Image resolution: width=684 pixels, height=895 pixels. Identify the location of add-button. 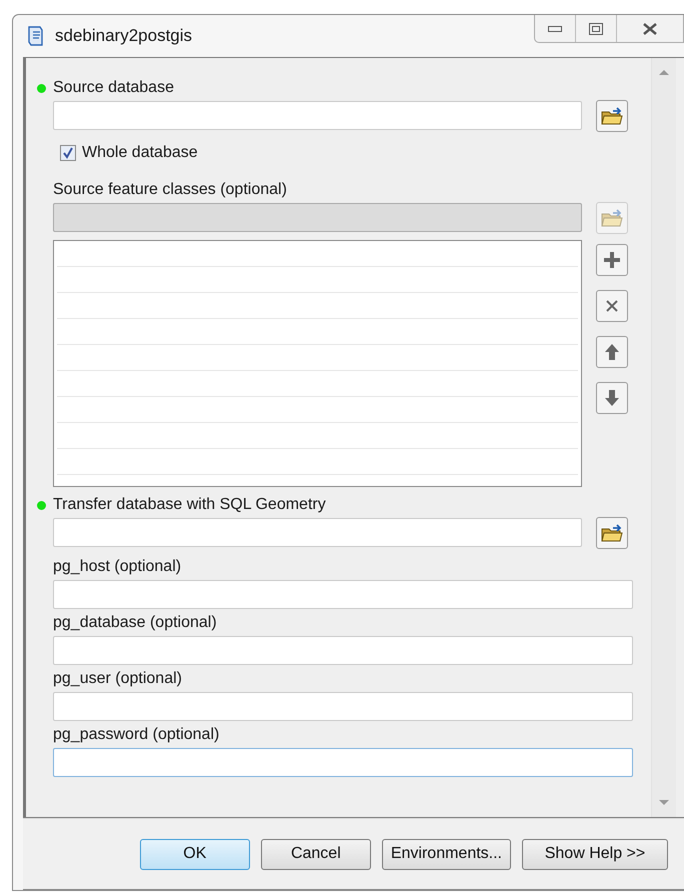
(612, 260).